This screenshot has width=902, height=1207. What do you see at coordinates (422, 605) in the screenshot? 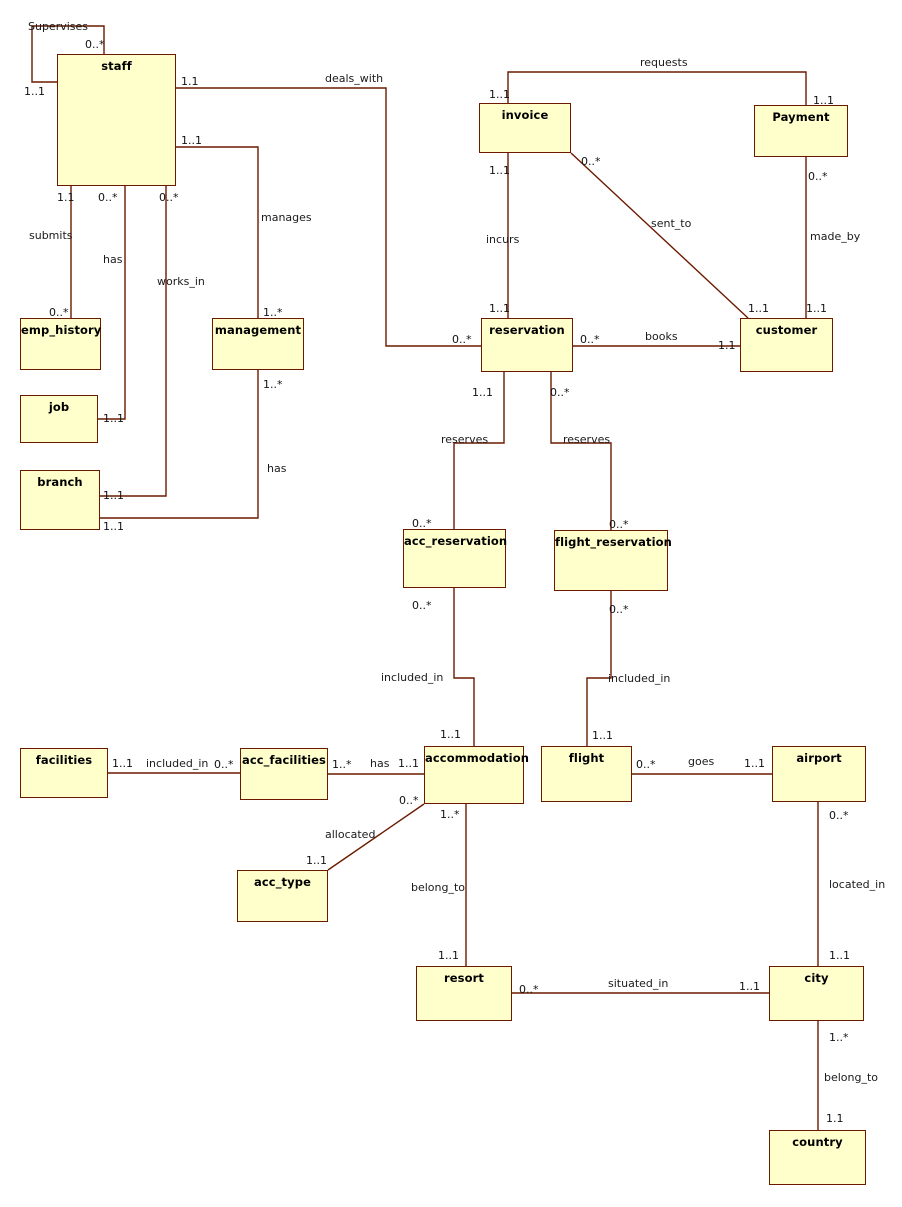
I see `cardinality-c-accres-bot: 0..*` at bounding box center [422, 605].